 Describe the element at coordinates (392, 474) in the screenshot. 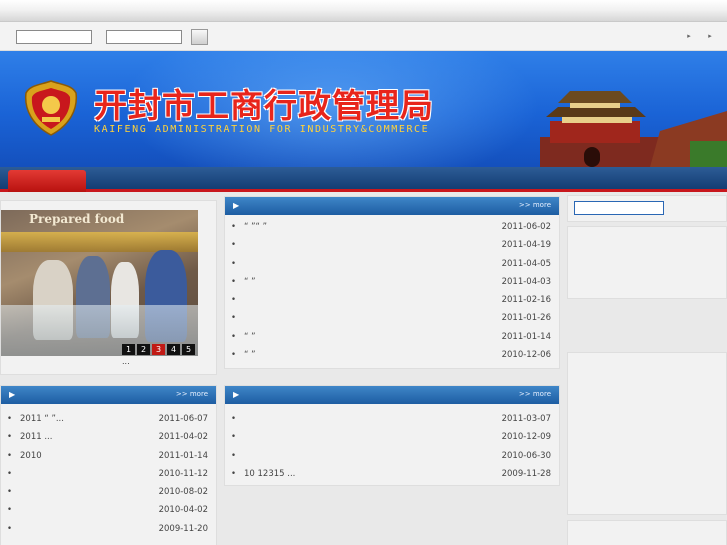

I see `list-item: • 10 12315 ... 2009-11-28` at that location.